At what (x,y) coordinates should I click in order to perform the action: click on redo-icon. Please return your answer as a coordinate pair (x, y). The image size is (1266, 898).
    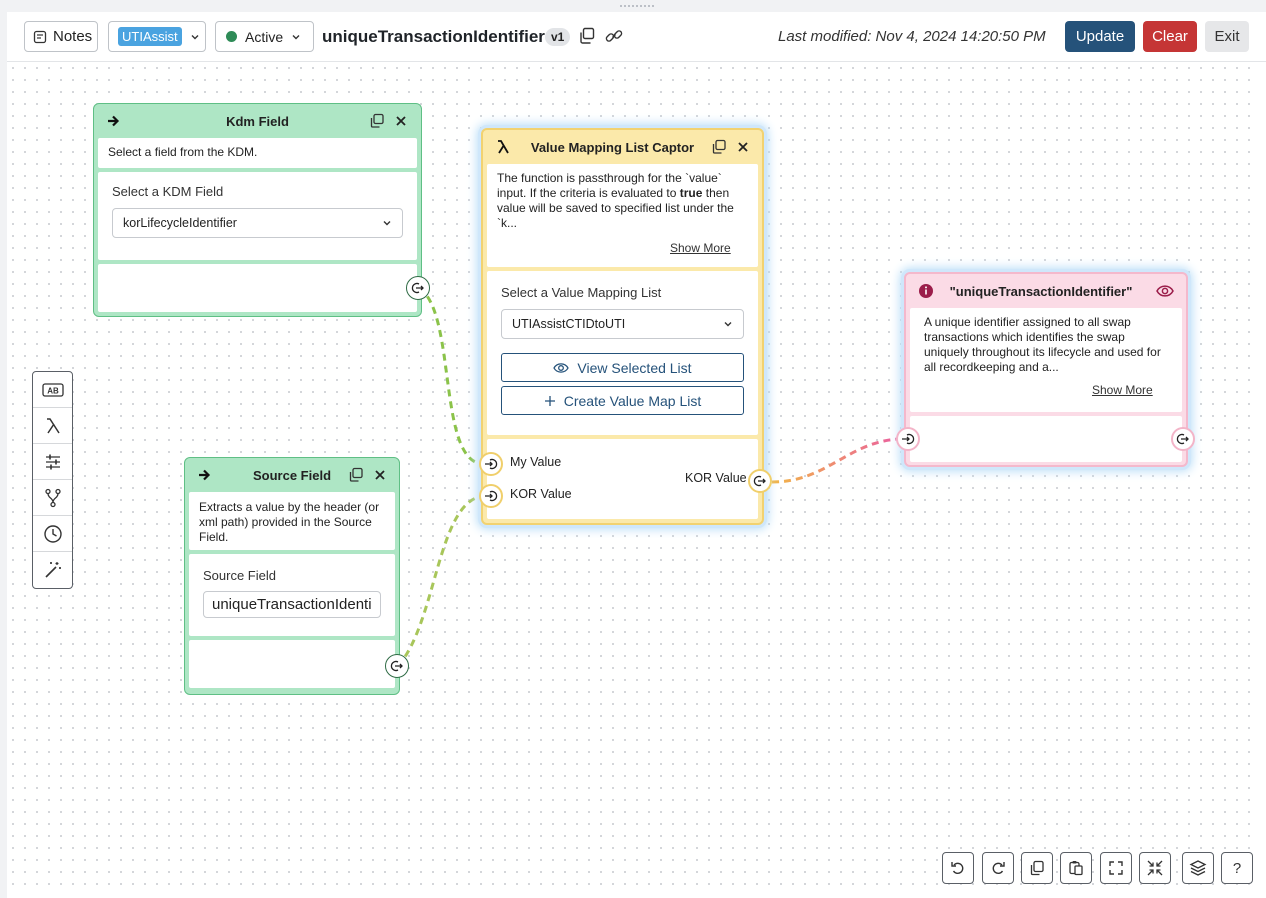
    Looking at the image, I should click on (998, 868).